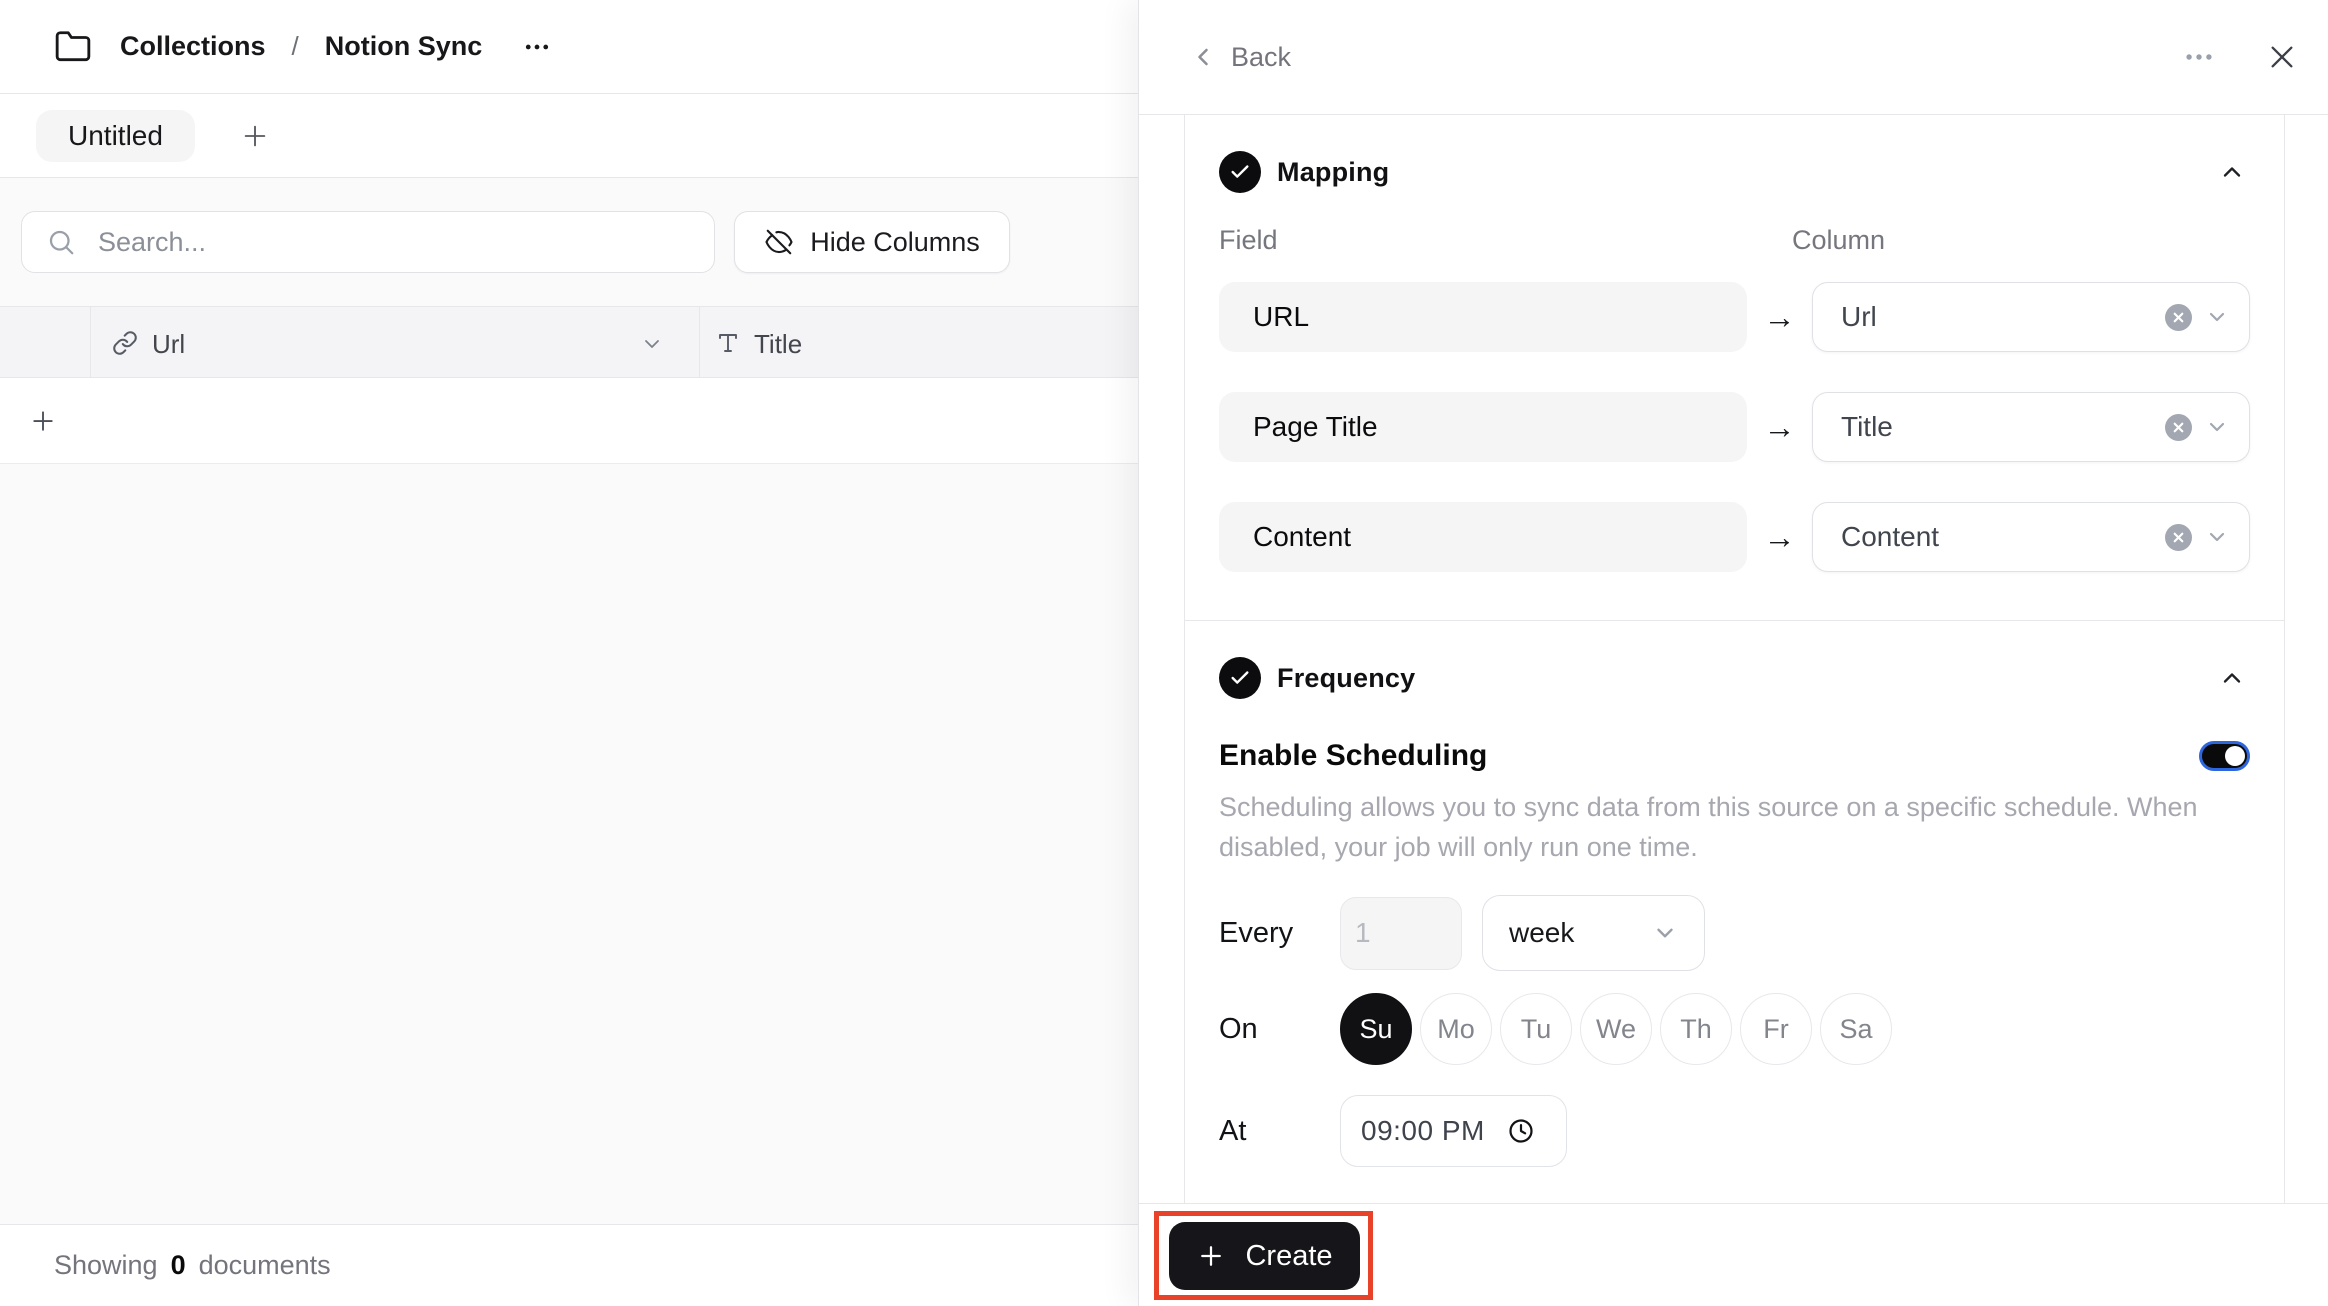 This screenshot has width=2328, height=1306. What do you see at coordinates (378, 242) in the screenshot?
I see `search-input` at bounding box center [378, 242].